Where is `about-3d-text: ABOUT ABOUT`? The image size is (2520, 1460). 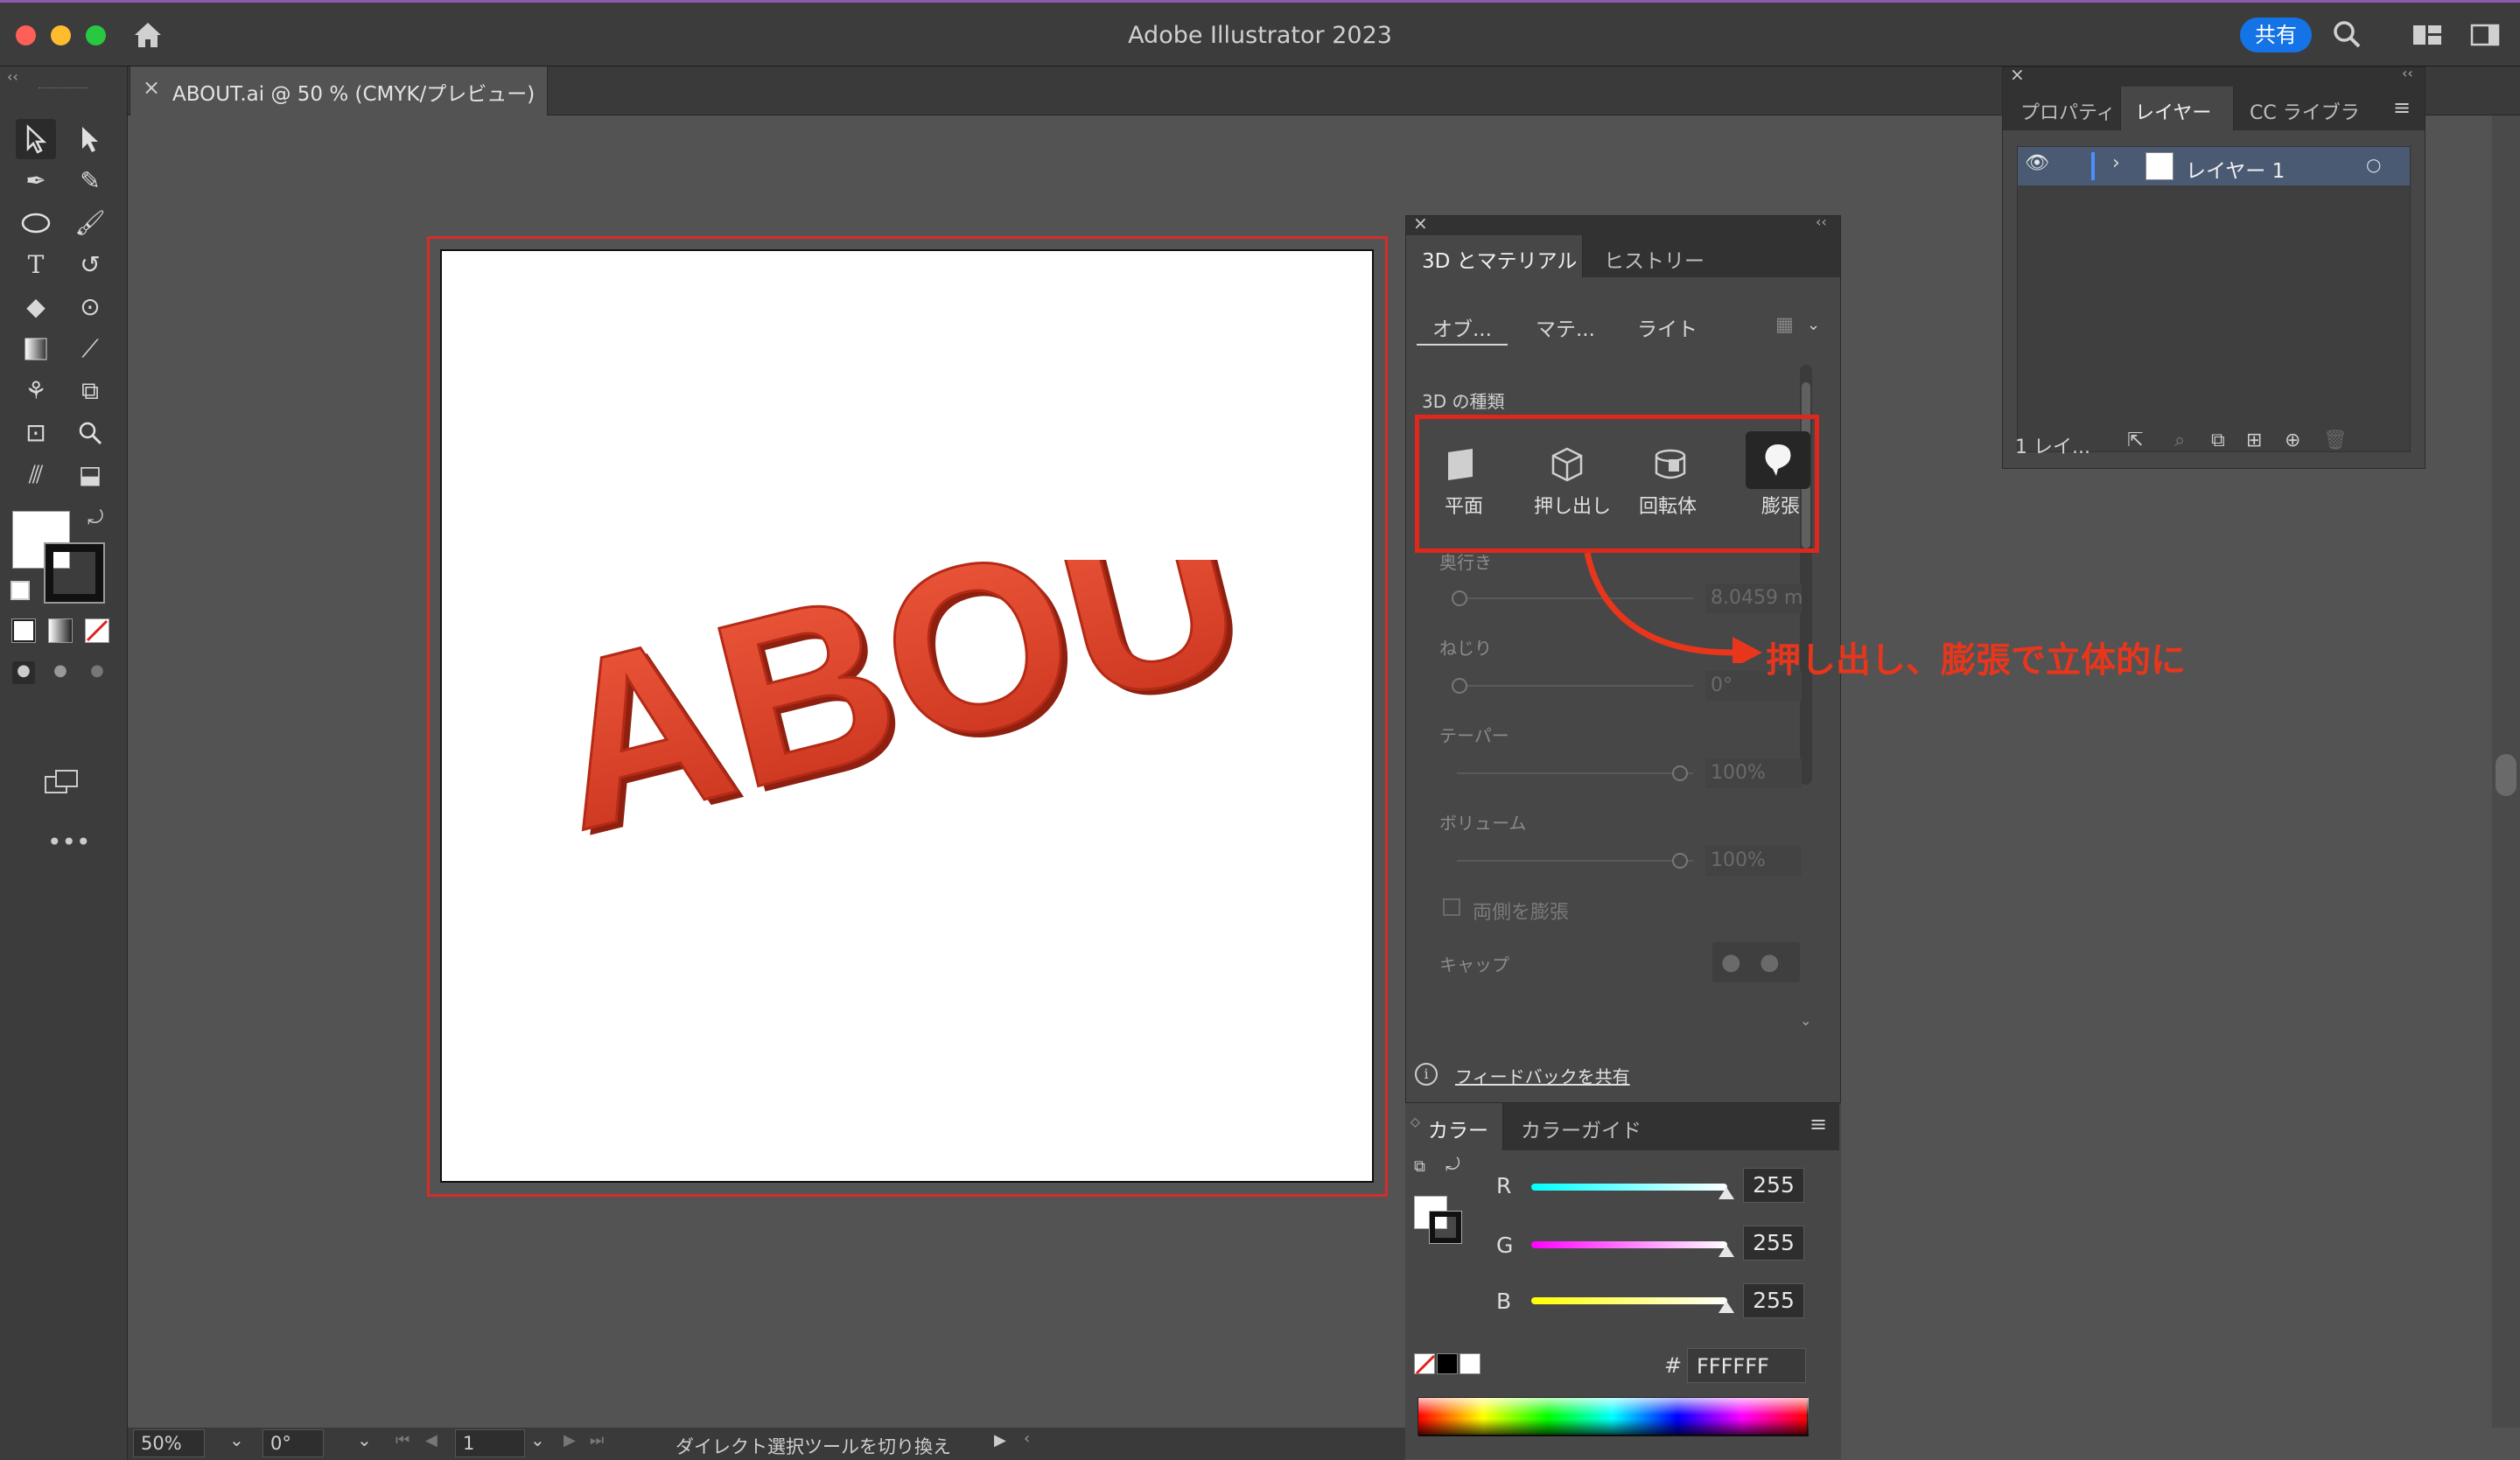 about-3d-text: ABOUT ABOUT is located at coordinates (968, 653).